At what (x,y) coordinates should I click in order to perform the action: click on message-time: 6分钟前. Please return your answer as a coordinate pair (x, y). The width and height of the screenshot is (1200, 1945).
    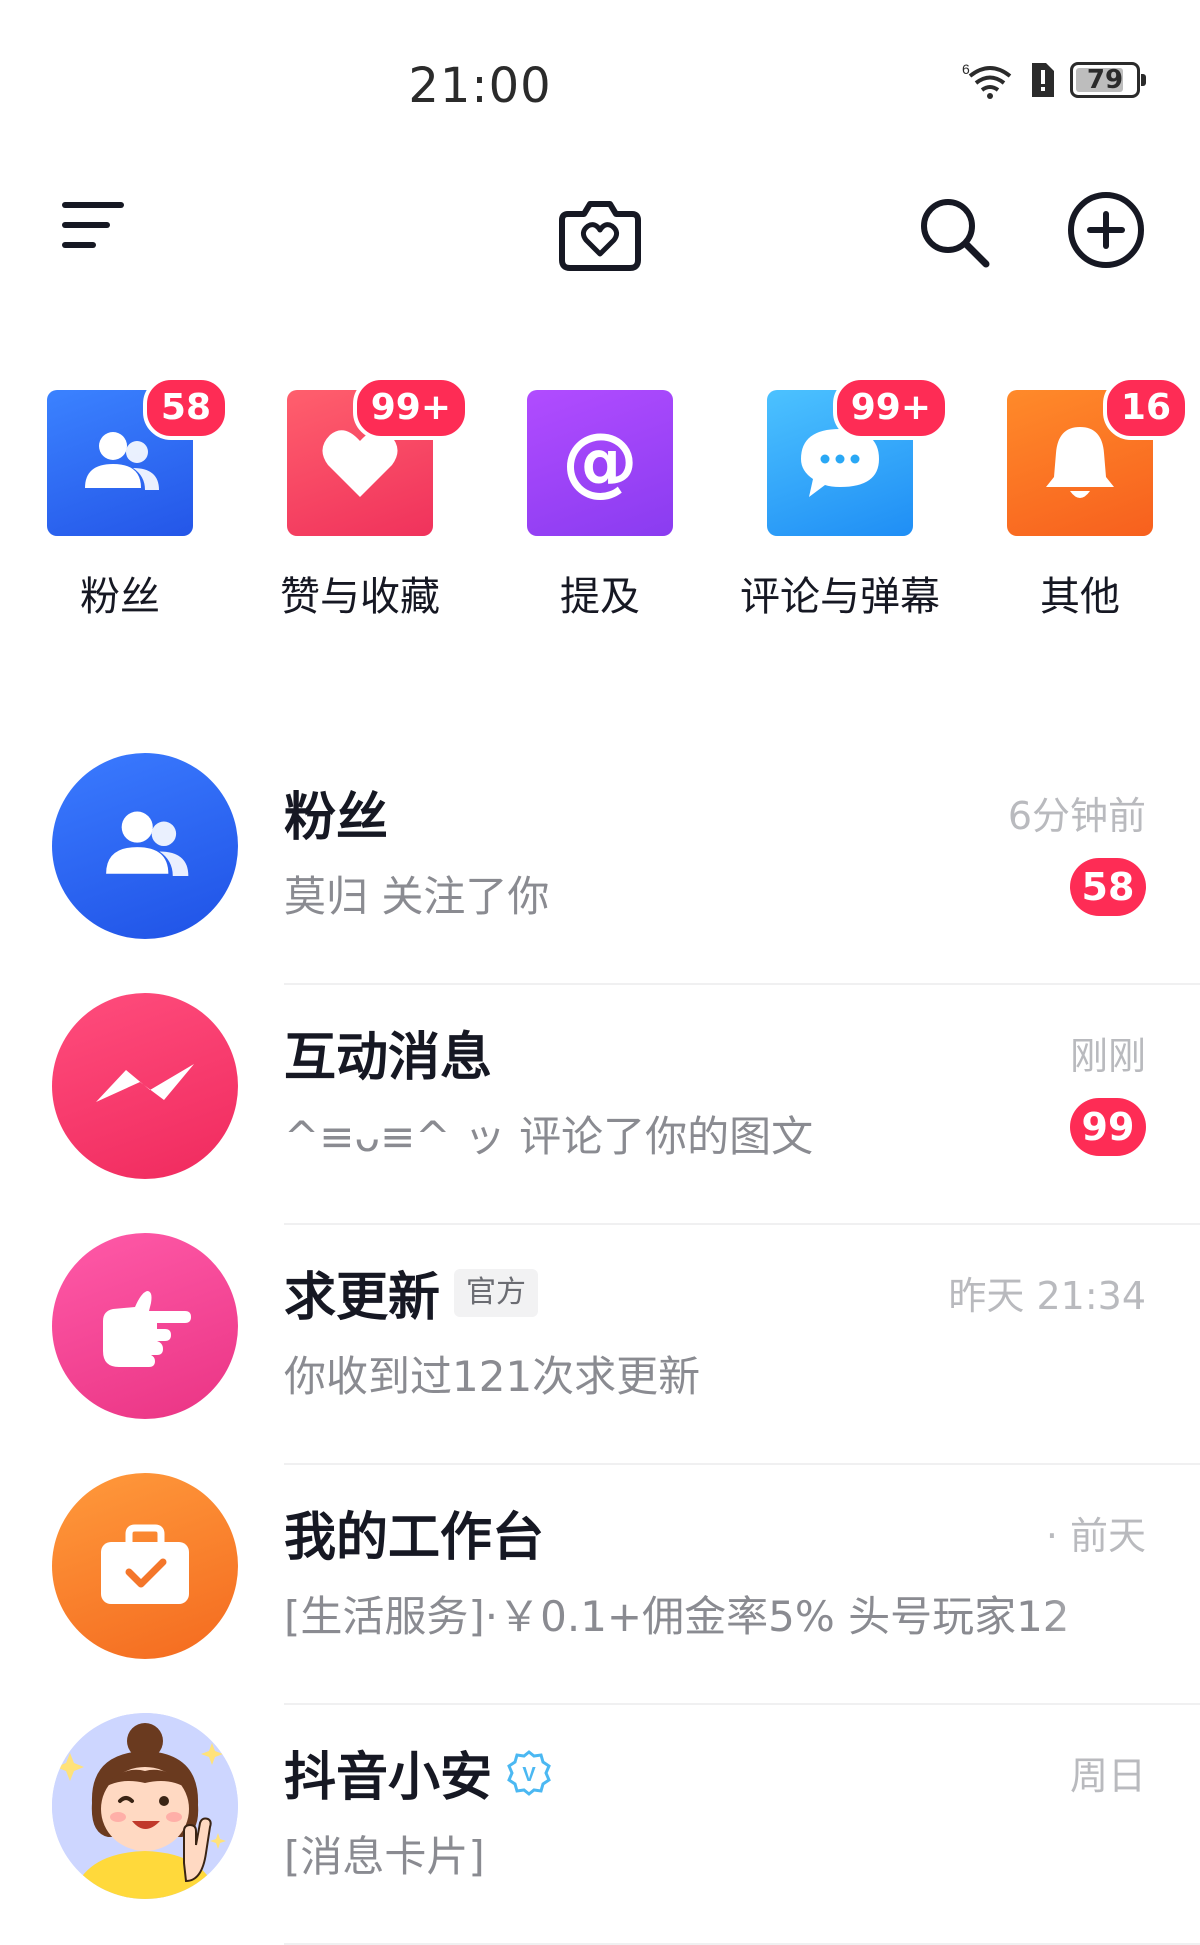
    Looking at the image, I should click on (1076, 816).